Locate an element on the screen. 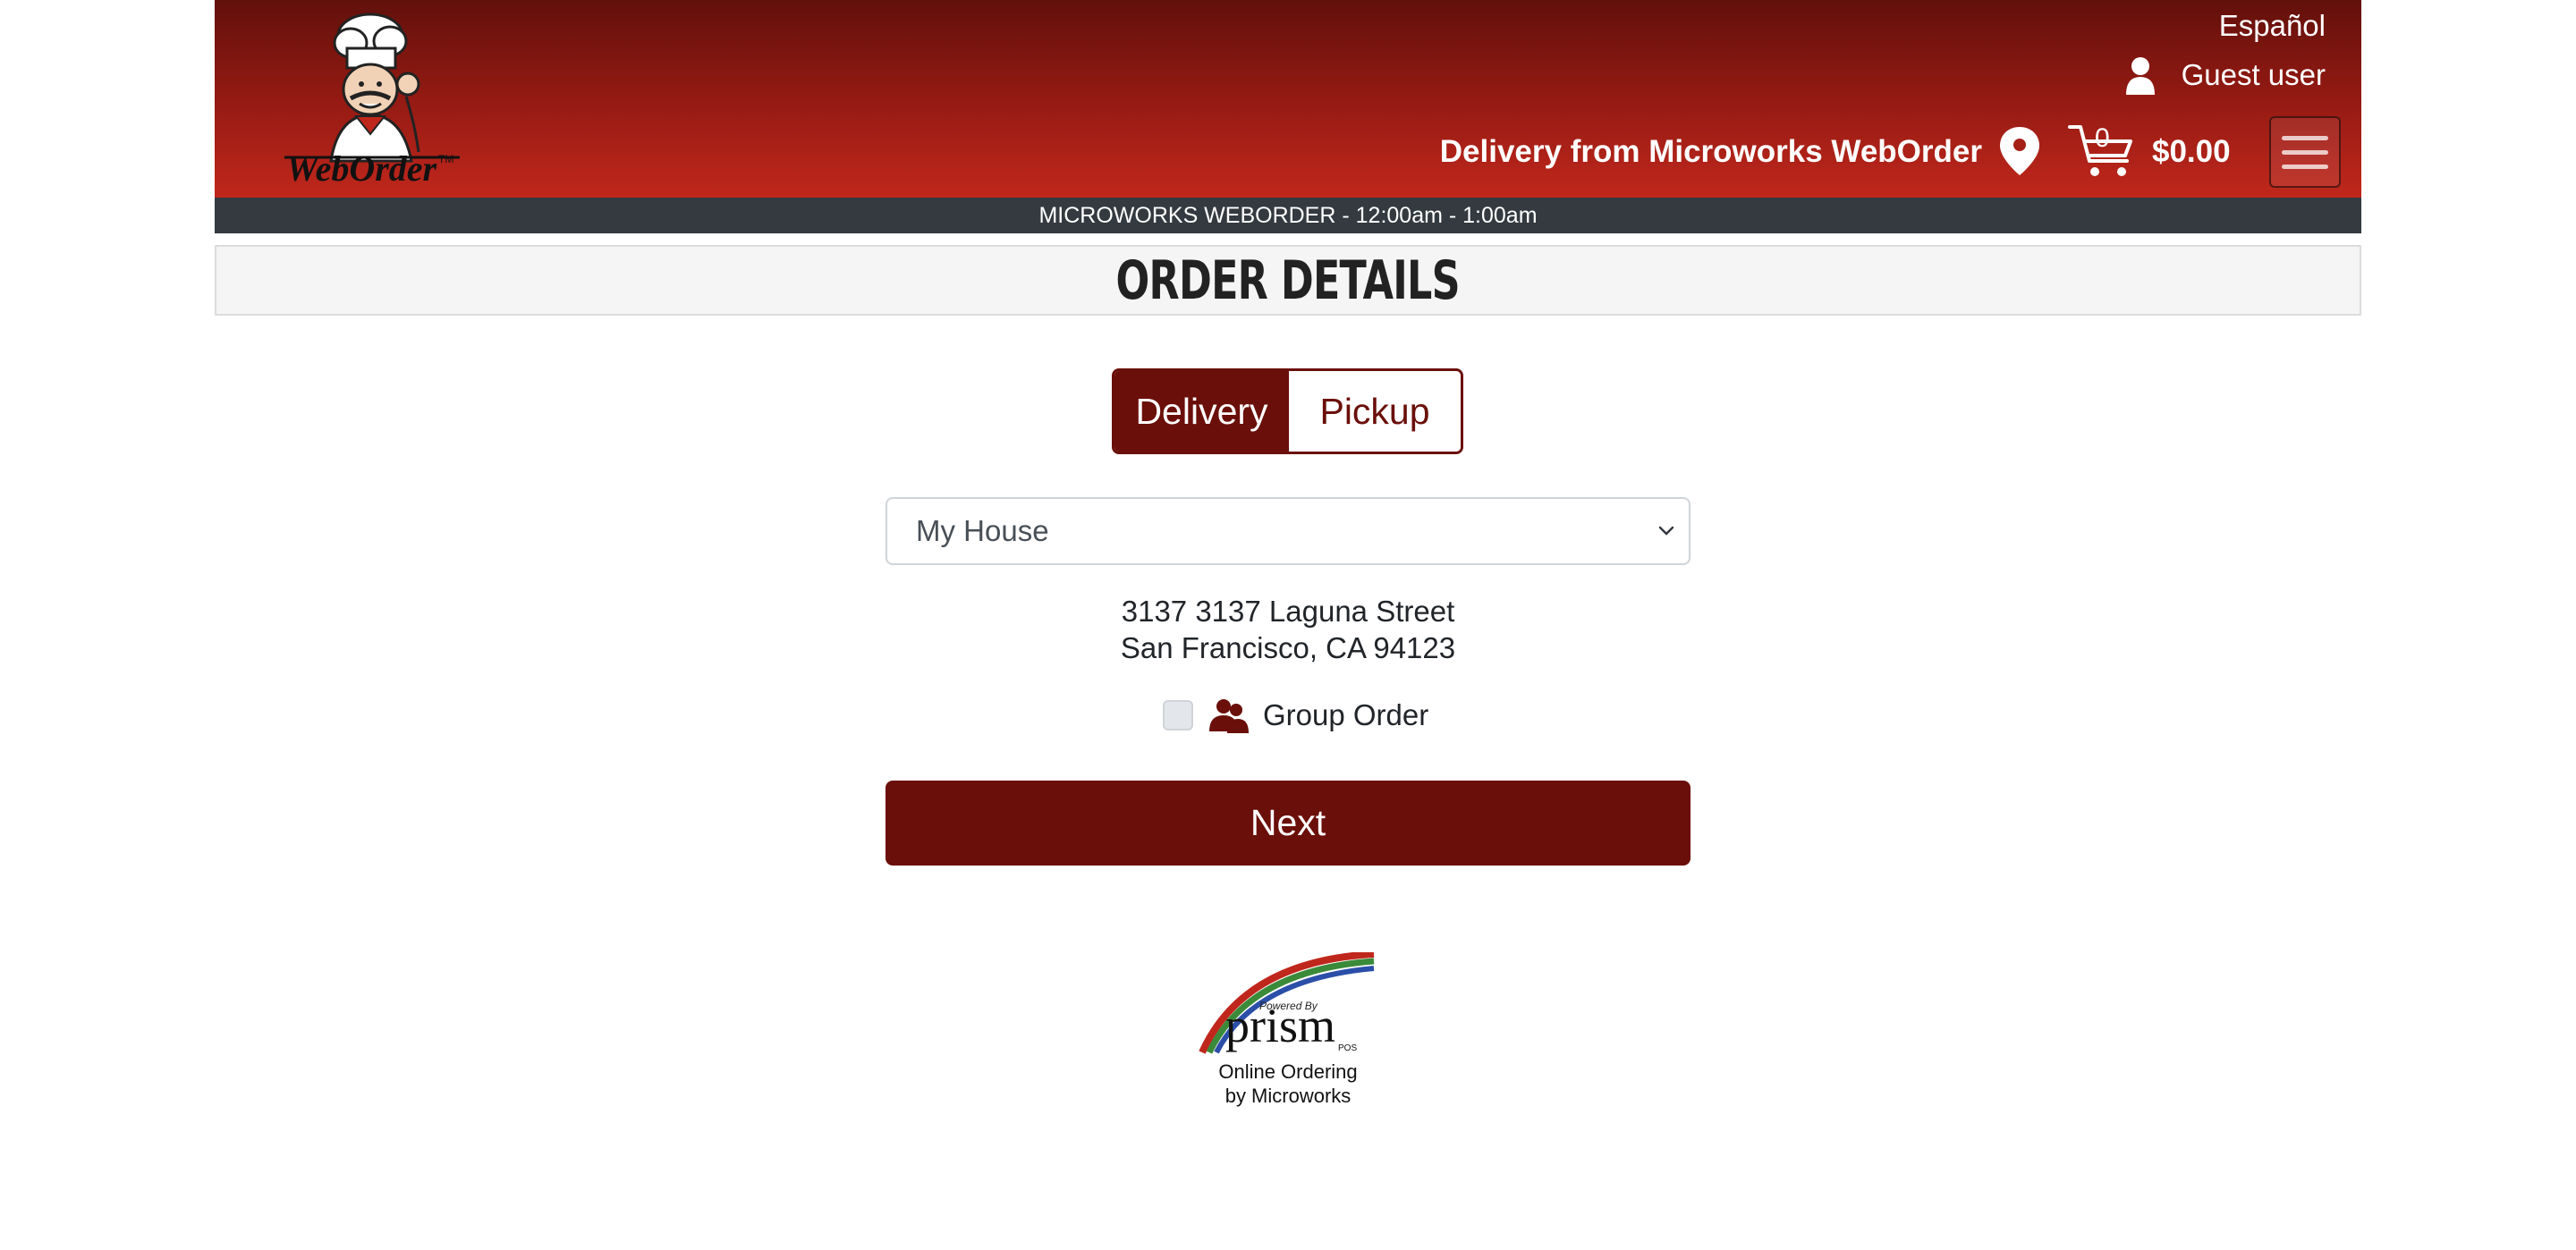 The height and width of the screenshot is (1250, 2576). page-title-bar: Order Details is located at coordinates (1288, 280).